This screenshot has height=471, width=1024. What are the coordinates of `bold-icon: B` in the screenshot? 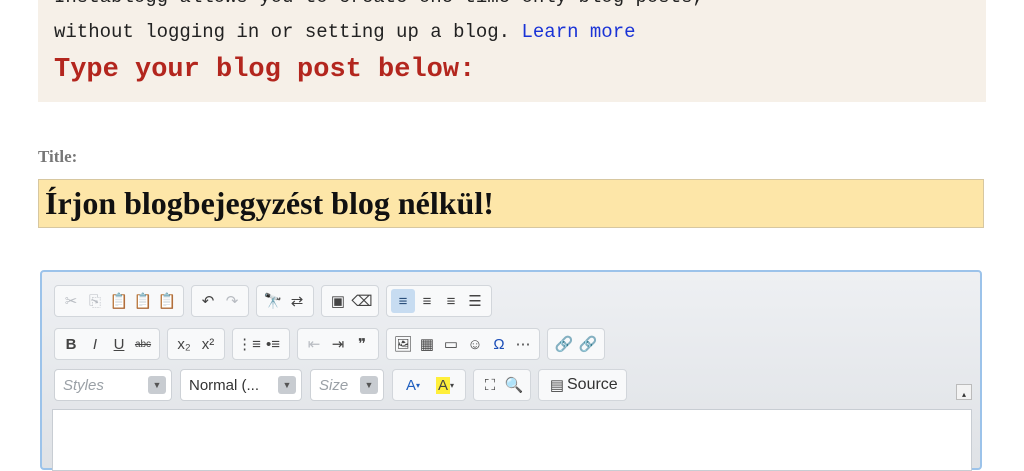 It's located at (71, 344).